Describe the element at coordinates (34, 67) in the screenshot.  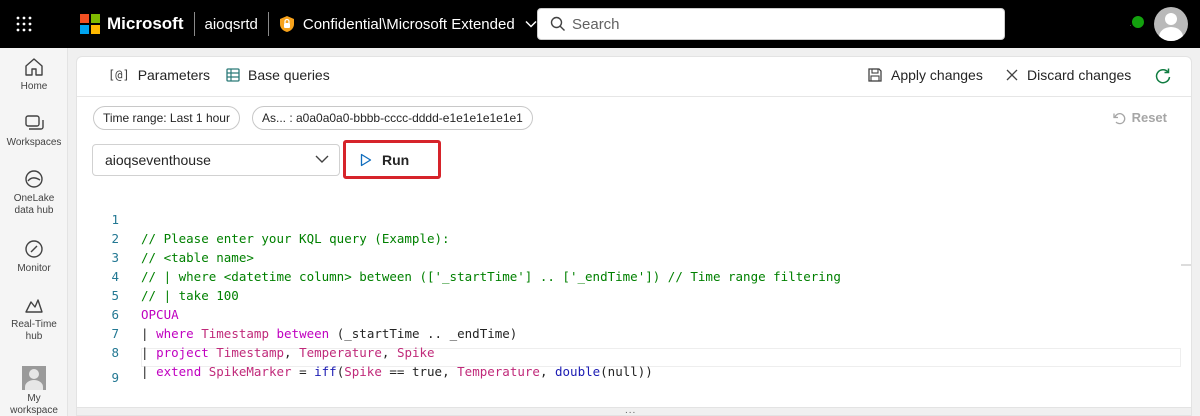
I see `home-icon` at that location.